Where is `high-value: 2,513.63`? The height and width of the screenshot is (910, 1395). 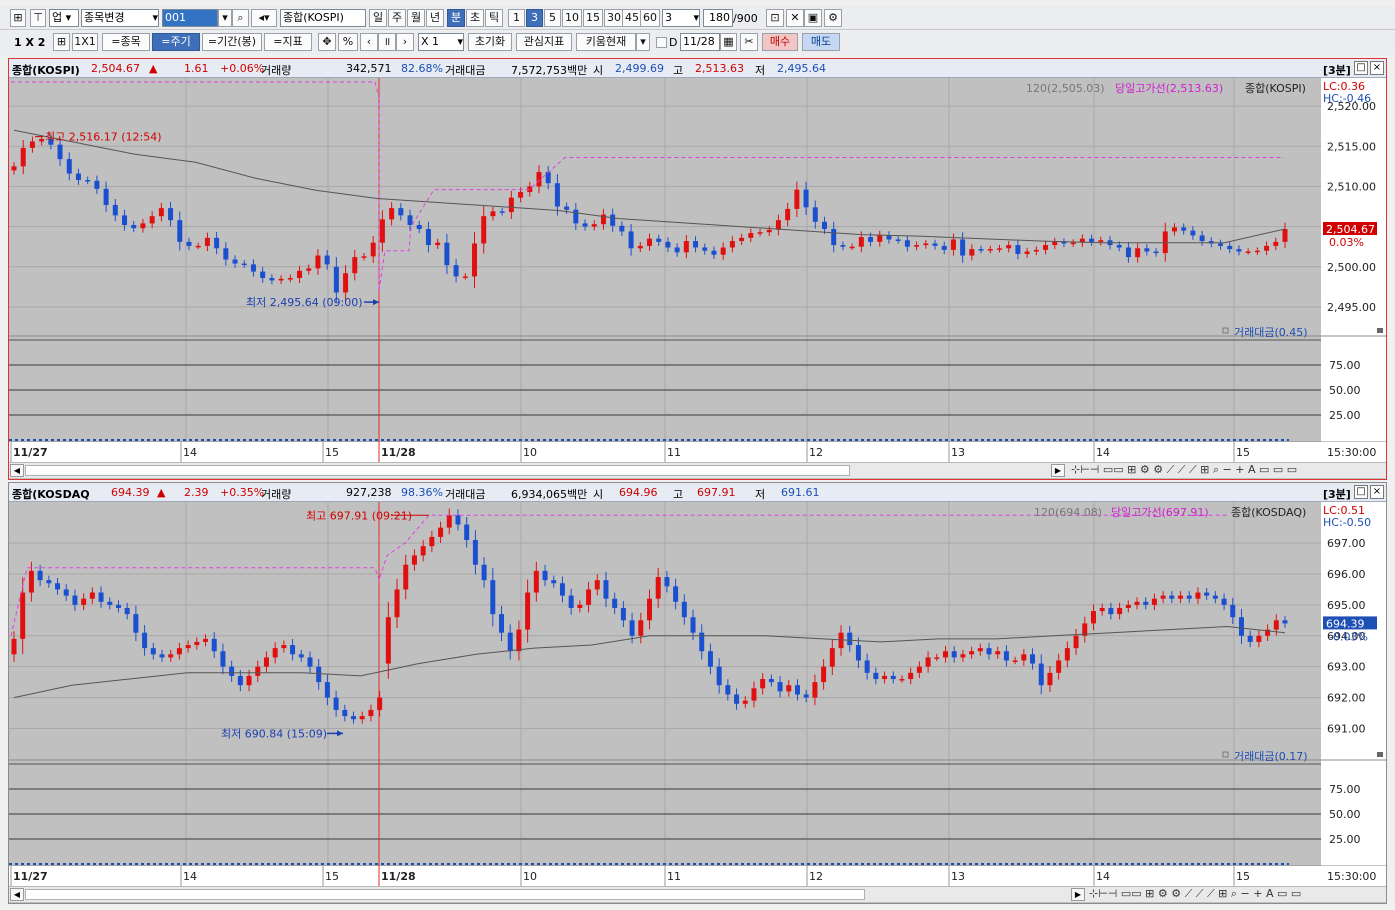
high-value: 2,513.63 is located at coordinates (719, 68).